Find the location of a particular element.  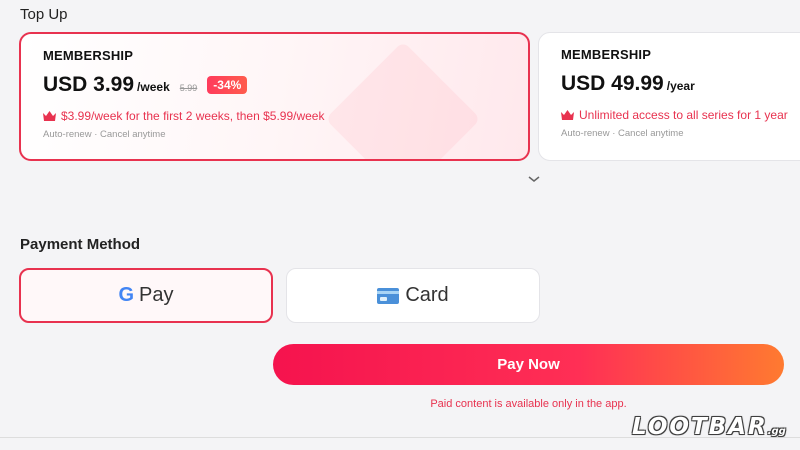

lootbar-watermark-logo: LOOTBAR.gg is located at coordinates (709, 427).